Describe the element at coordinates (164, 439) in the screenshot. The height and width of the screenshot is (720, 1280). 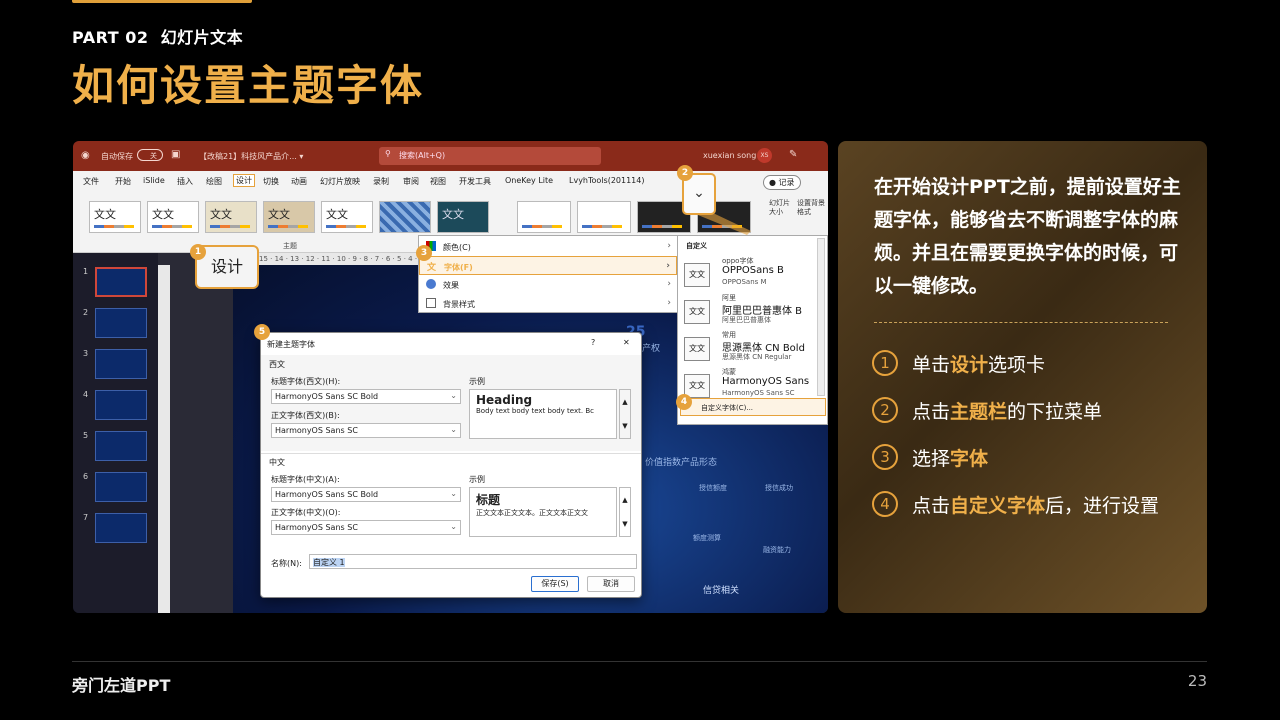
I see `vertical-ruler` at that location.